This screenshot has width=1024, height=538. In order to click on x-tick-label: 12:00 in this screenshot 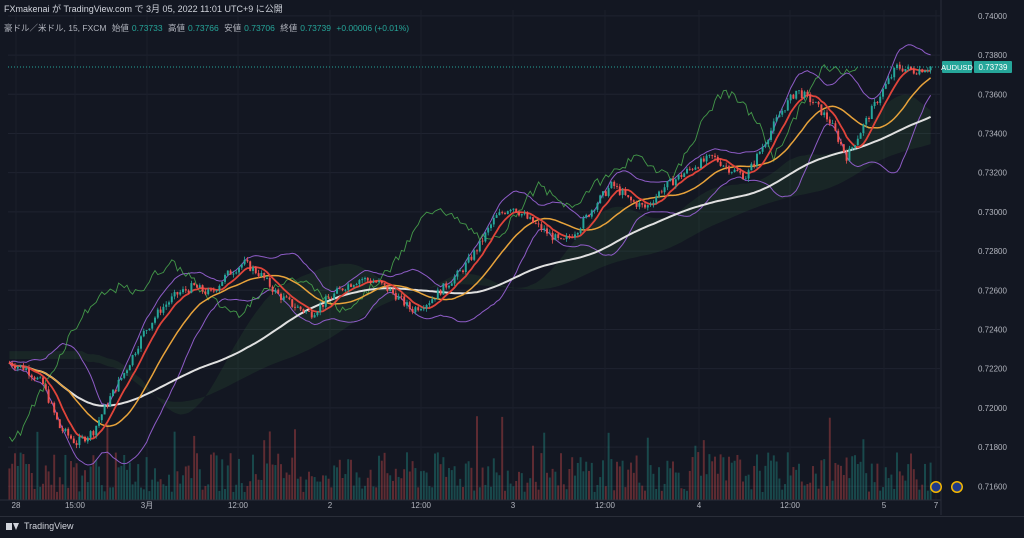, I will do `click(421, 505)`.